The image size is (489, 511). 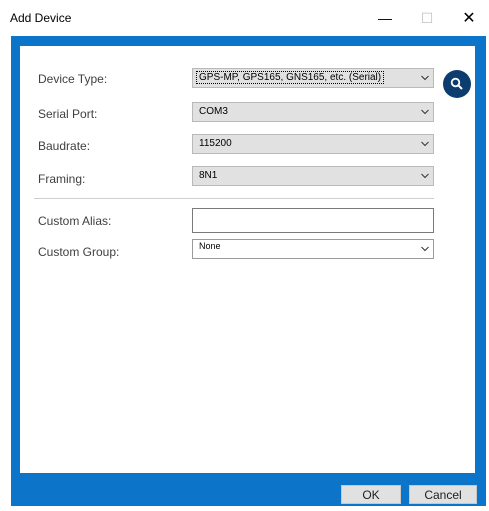 I want to click on divider, so click(x=234, y=198).